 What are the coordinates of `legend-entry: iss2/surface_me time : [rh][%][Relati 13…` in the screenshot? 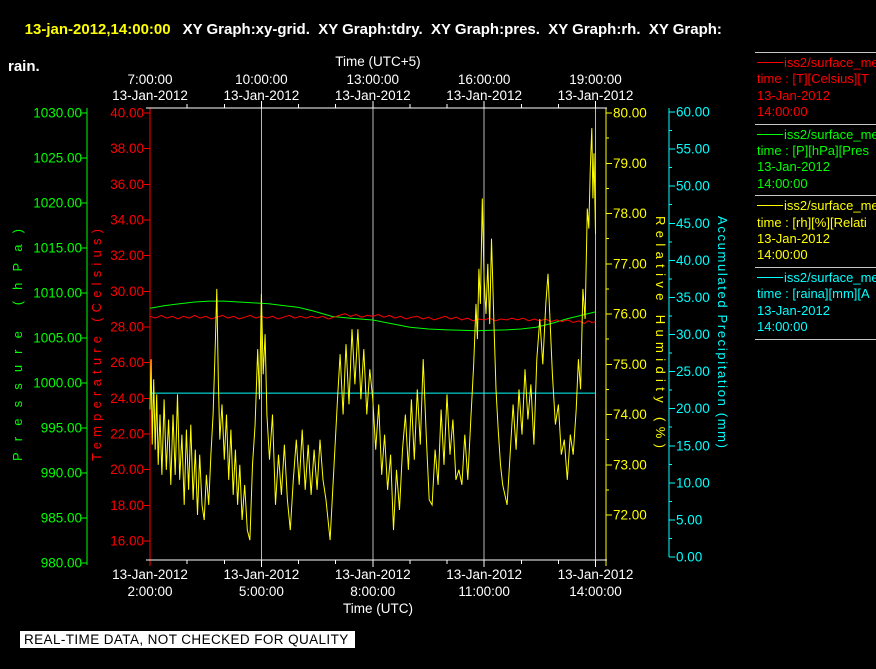 It's located at (815, 231).